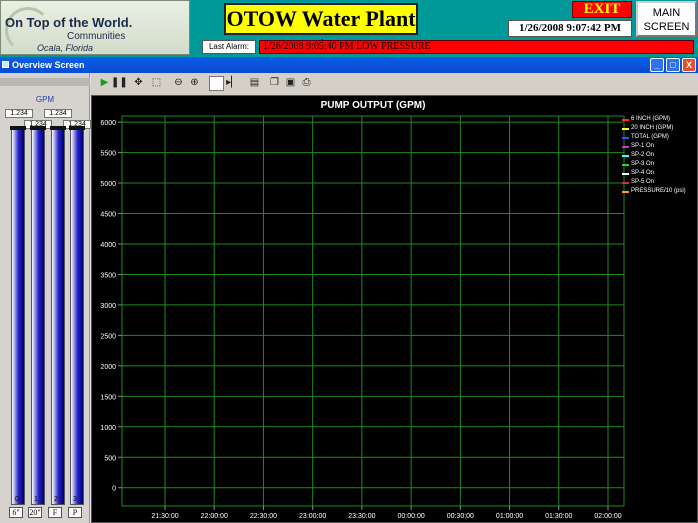  Describe the element at coordinates (659, 128) in the screenshot. I see `legend-item: 20 INCH (GPM)` at that location.